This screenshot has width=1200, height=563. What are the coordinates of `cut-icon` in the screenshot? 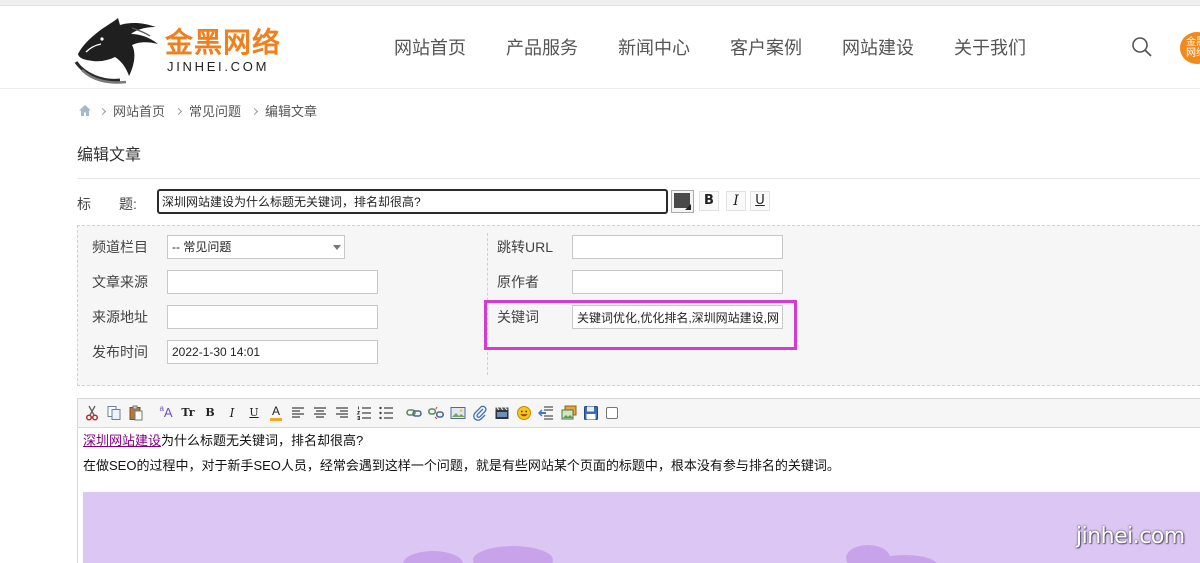 It's located at (92, 413).